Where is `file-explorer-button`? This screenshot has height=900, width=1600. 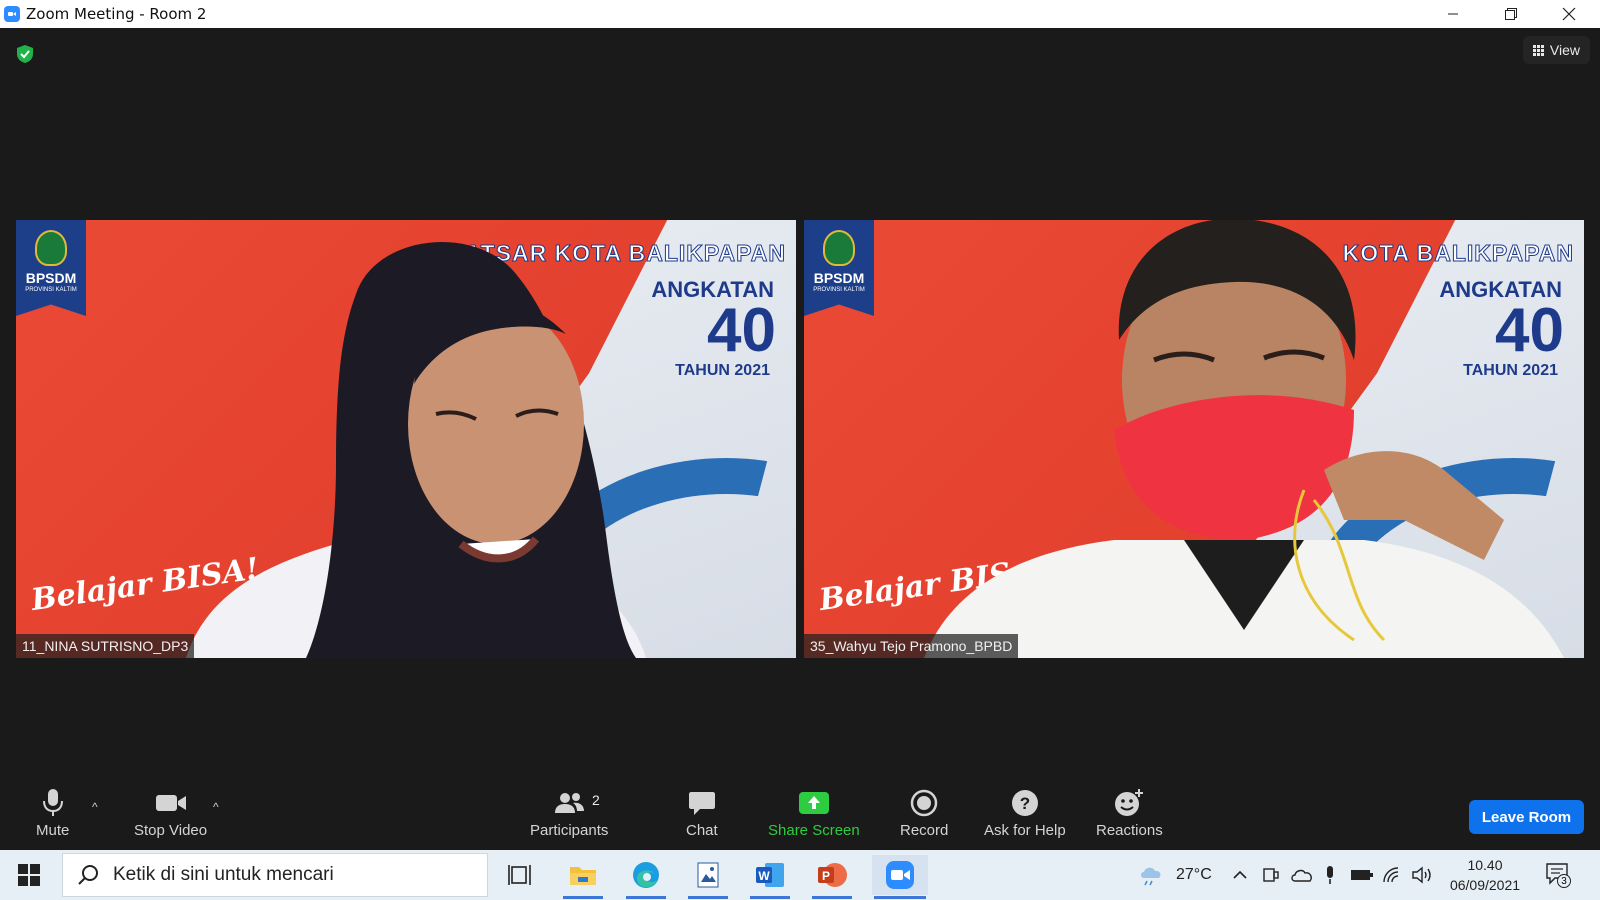 file-explorer-button is located at coordinates (583, 877).